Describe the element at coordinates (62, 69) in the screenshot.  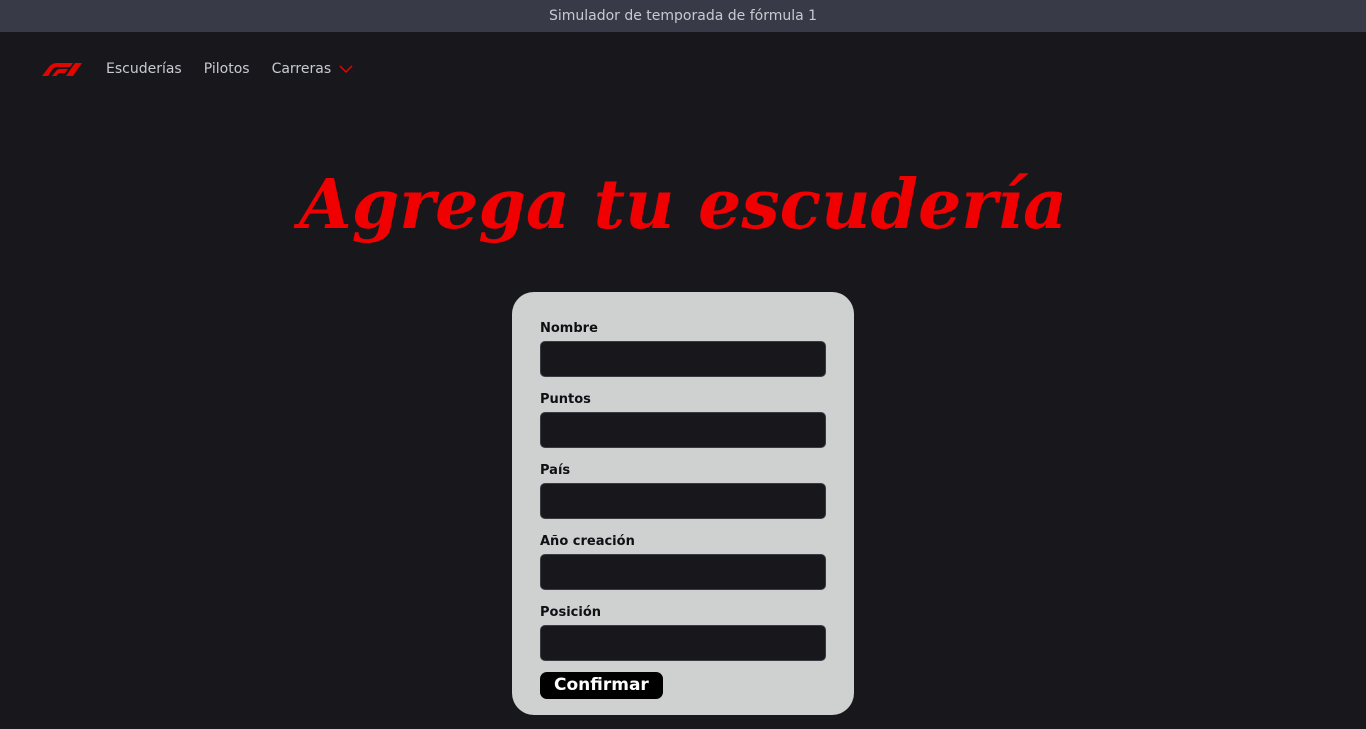
I see `f1-logo-icon` at that location.